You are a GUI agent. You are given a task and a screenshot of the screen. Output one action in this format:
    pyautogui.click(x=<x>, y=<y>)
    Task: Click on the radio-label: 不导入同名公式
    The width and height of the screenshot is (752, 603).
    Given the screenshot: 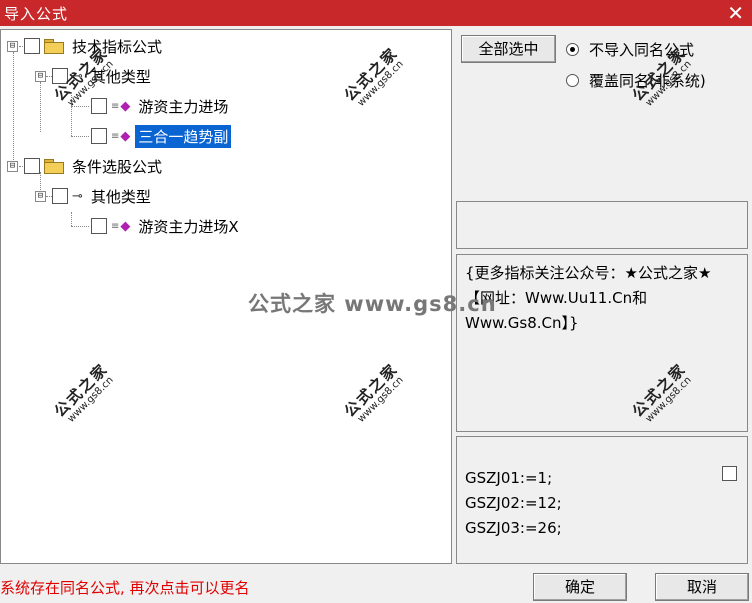 What is the action you would take?
    pyautogui.click(x=642, y=50)
    